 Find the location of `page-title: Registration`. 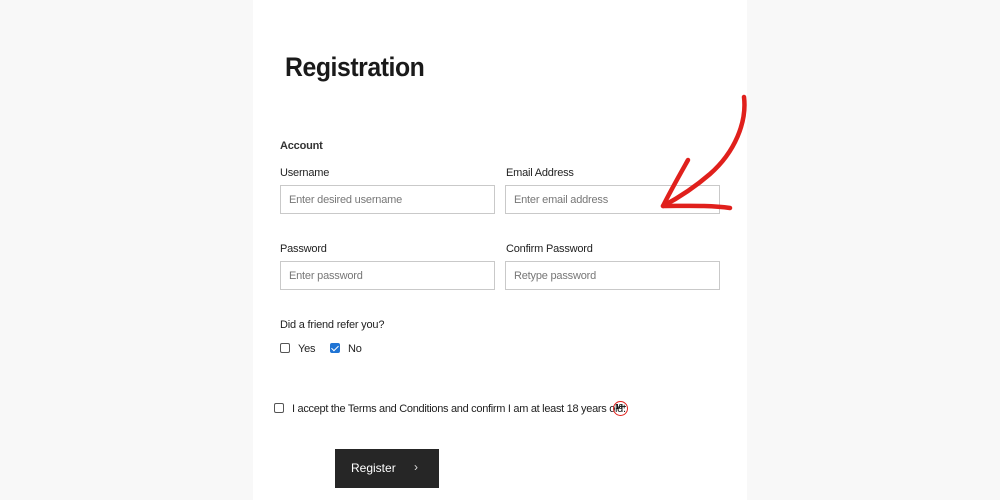

page-title: Registration is located at coordinates (355, 67).